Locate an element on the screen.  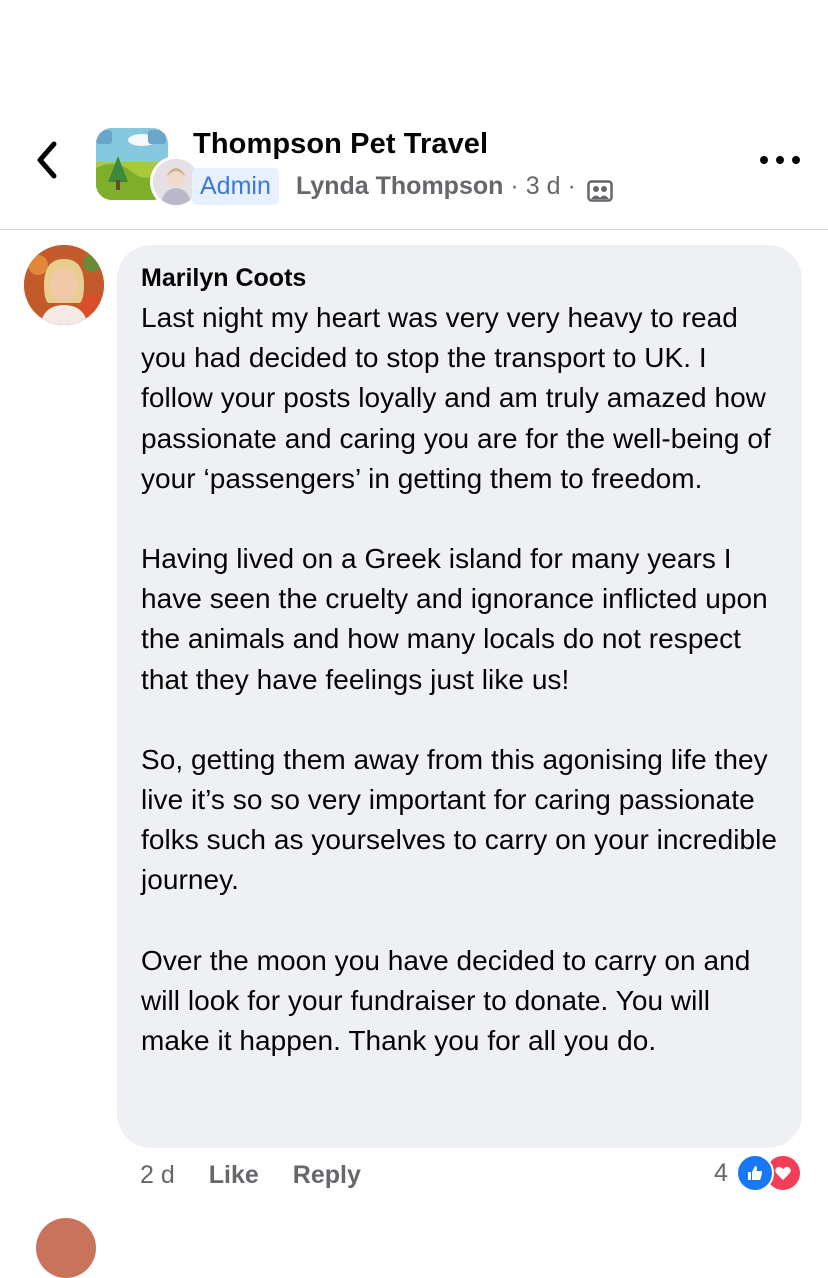
commenter-avatar is located at coordinates (64, 285).